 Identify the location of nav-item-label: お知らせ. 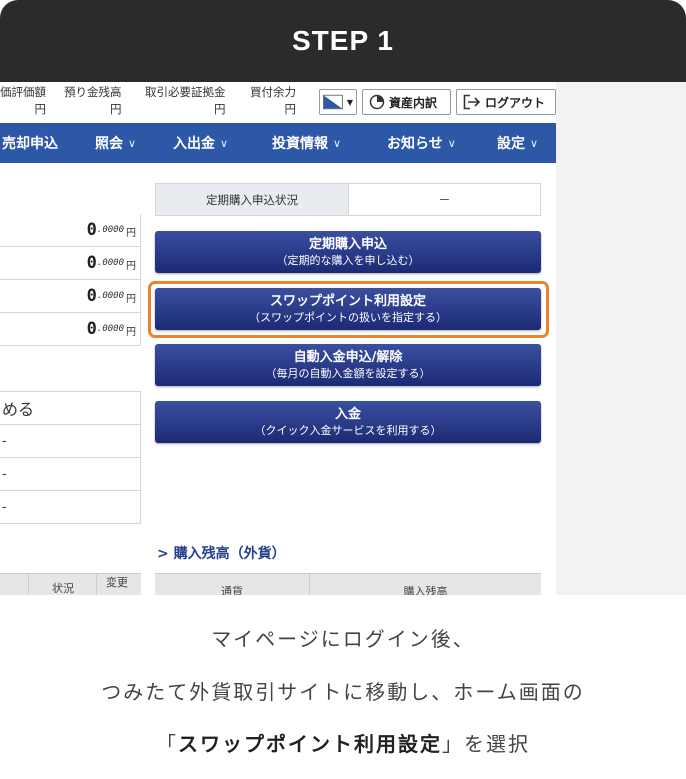
(415, 144).